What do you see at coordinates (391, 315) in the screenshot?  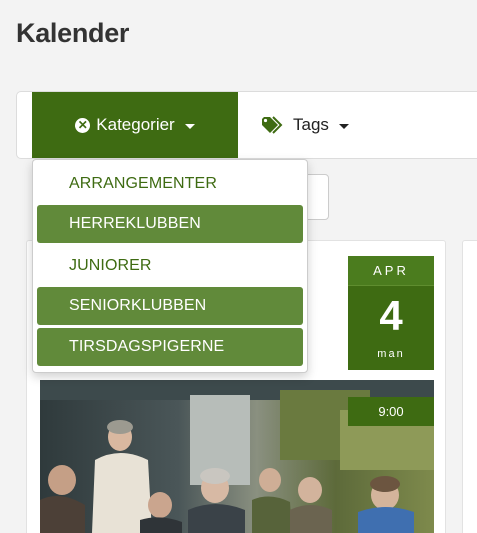 I see `date-day: 4` at bounding box center [391, 315].